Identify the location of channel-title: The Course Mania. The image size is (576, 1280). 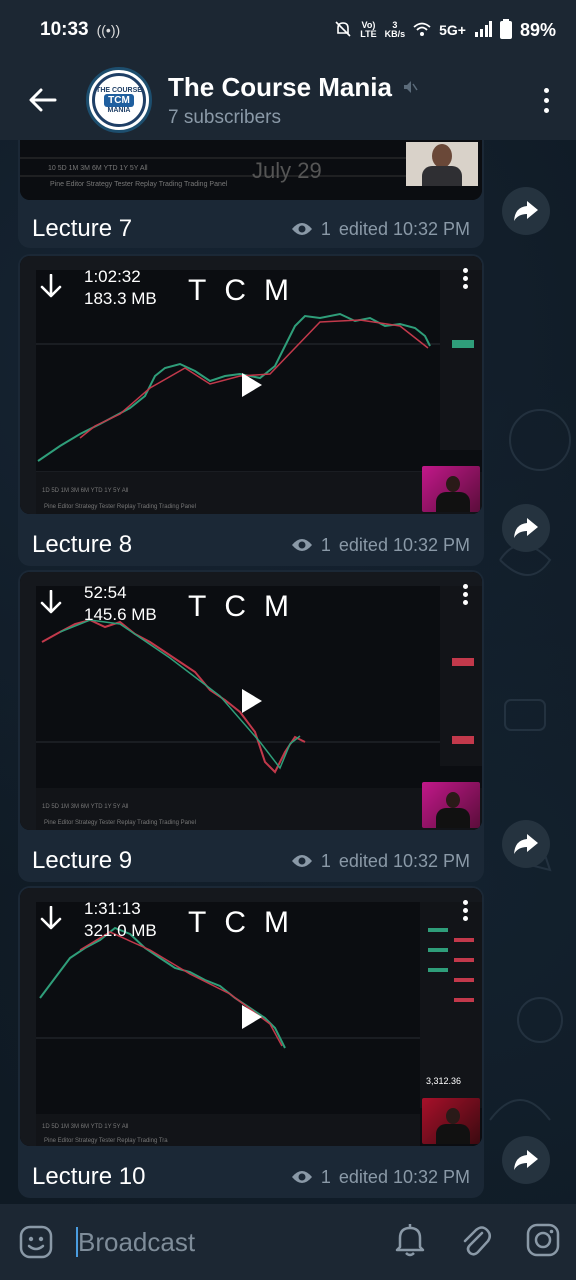
(342, 87).